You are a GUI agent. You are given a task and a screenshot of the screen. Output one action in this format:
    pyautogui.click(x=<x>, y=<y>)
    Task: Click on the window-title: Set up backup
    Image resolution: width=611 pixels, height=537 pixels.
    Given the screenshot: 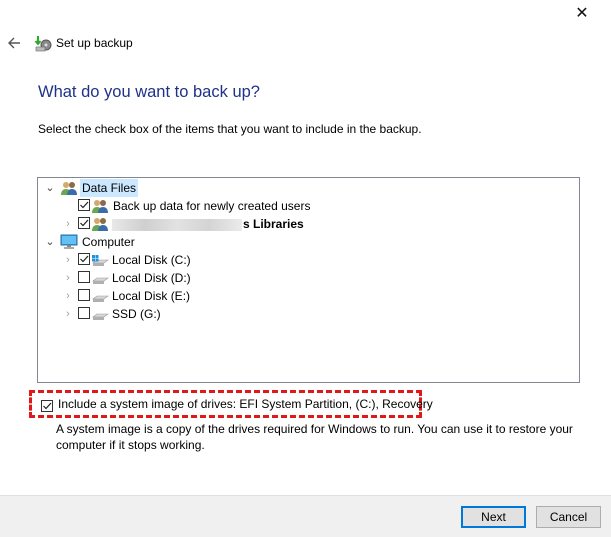 What is the action you would take?
    pyautogui.click(x=94, y=43)
    